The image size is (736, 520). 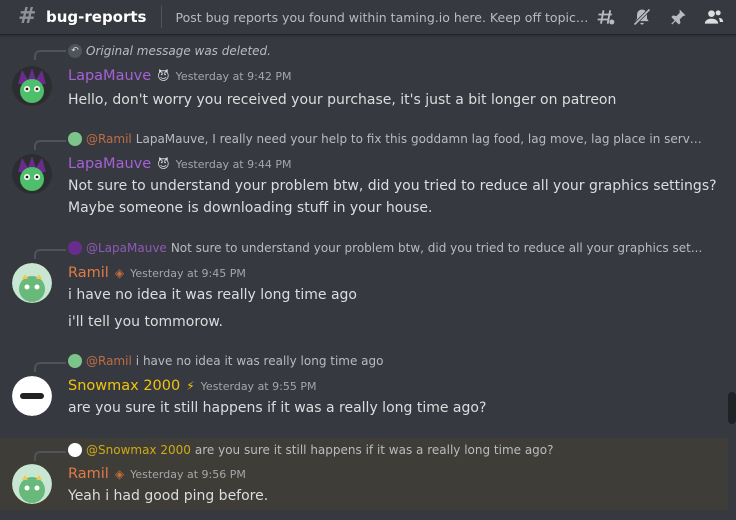 What do you see at coordinates (234, 164) in the screenshot?
I see `timestamp: Yesterday at 9:44 PM` at bounding box center [234, 164].